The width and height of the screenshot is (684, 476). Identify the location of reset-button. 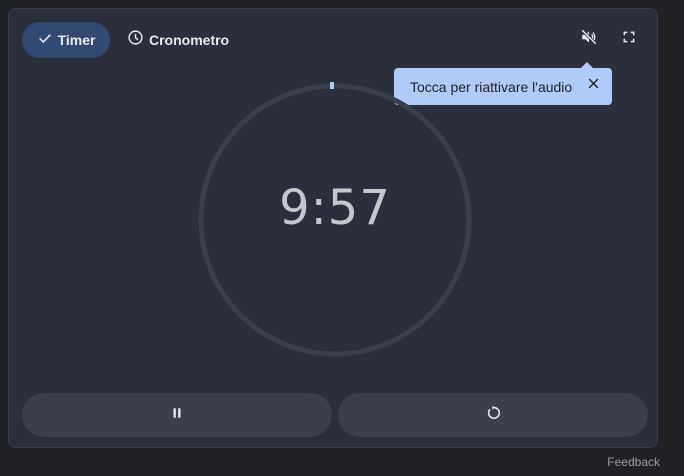
(493, 415).